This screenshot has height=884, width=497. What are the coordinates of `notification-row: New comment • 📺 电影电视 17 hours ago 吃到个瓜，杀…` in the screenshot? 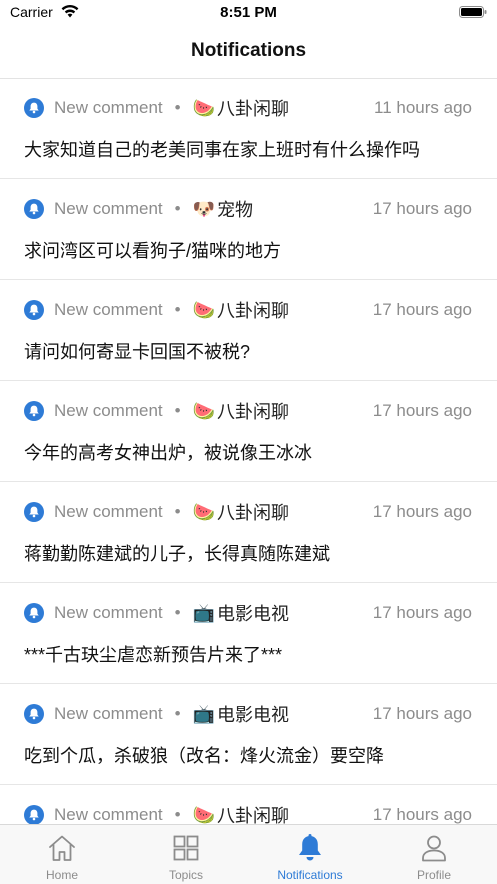 It's located at (248, 734).